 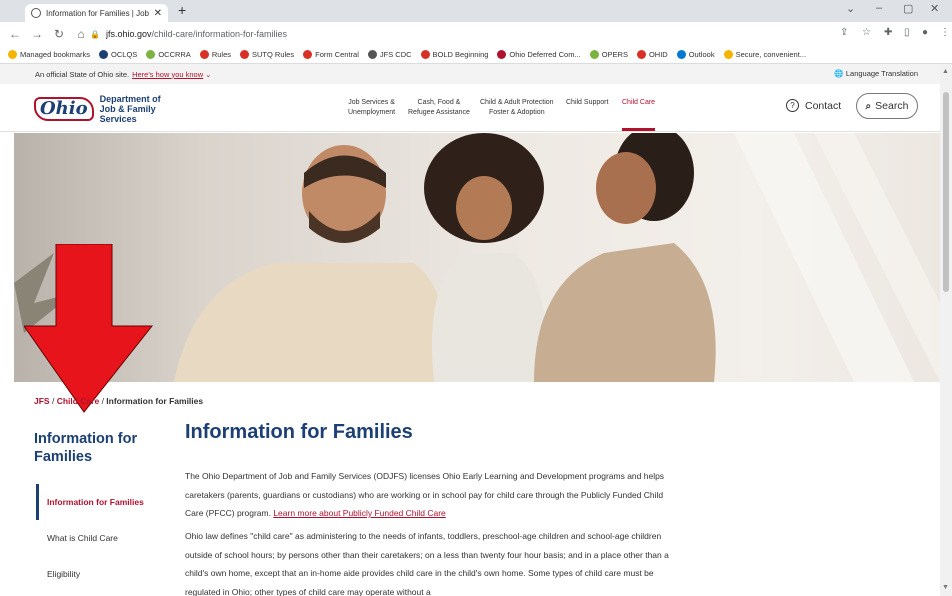 What do you see at coordinates (55, 54) in the screenshot?
I see `bookmark-label: Managed bookmarks` at bounding box center [55, 54].